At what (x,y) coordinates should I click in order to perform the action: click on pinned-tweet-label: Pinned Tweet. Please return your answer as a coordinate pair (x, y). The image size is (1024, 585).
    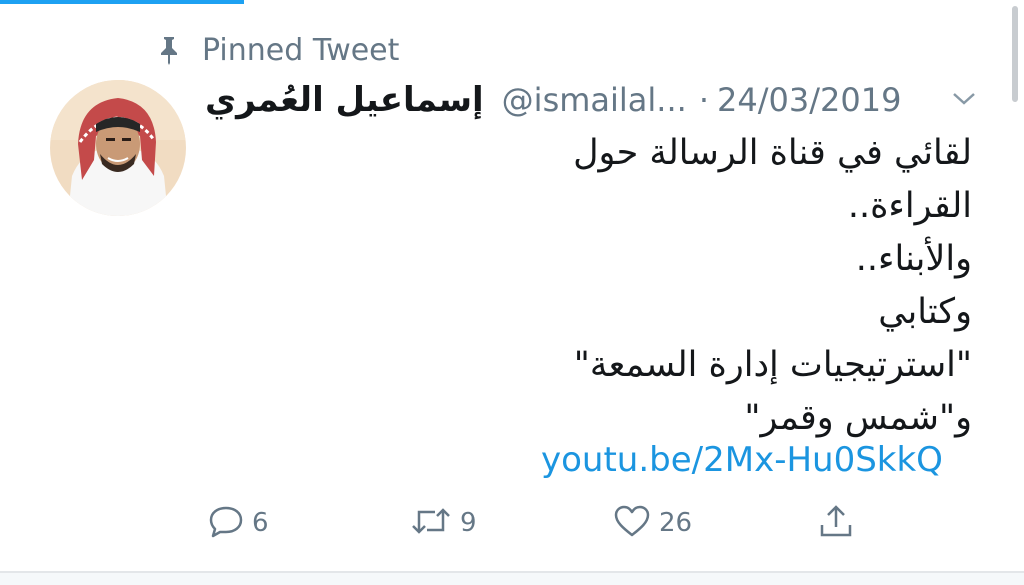
    Looking at the image, I should click on (301, 50).